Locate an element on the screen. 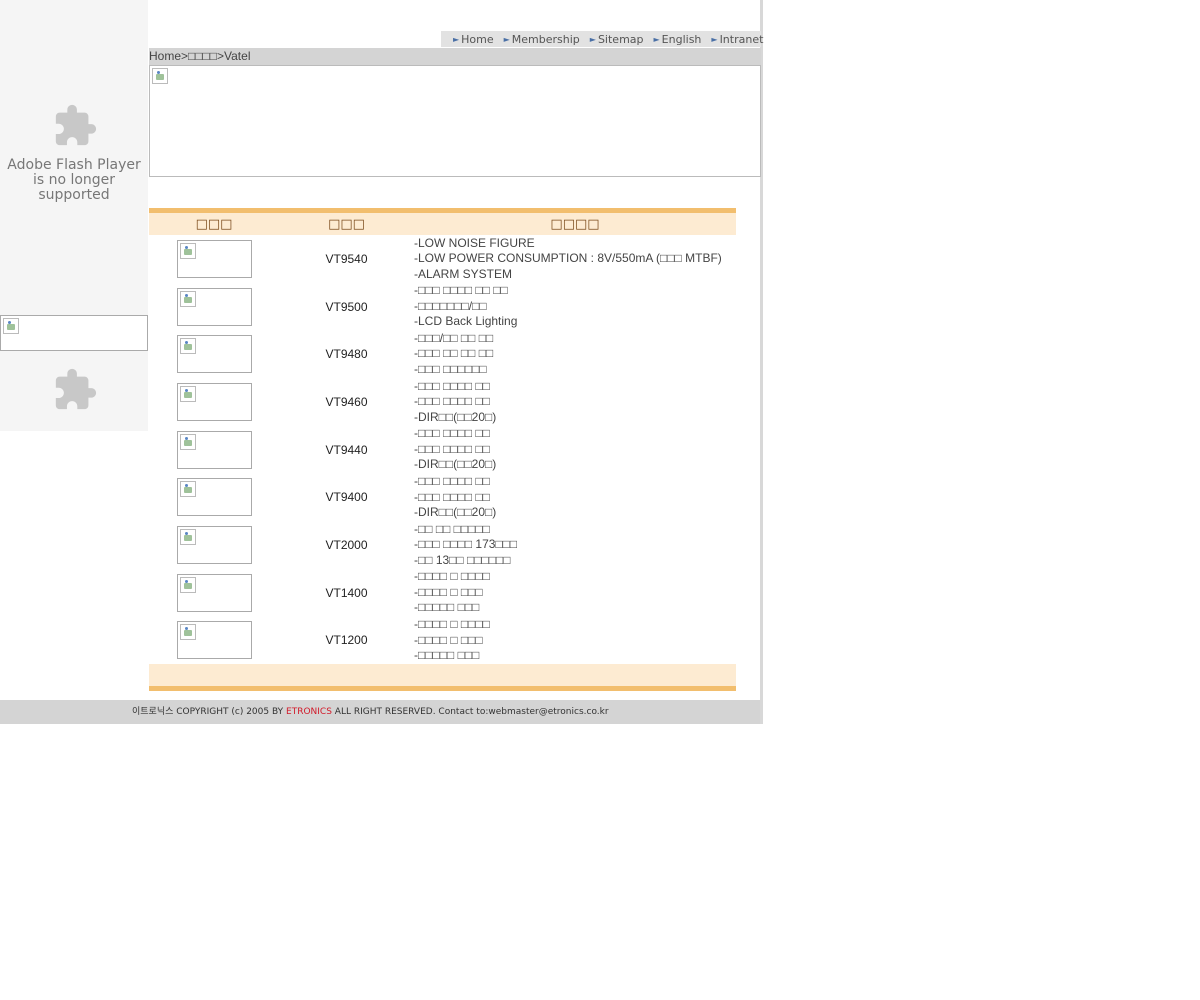 The image size is (1200, 1000). feature-line: -□□□ □□□□□□ is located at coordinates (450, 368).